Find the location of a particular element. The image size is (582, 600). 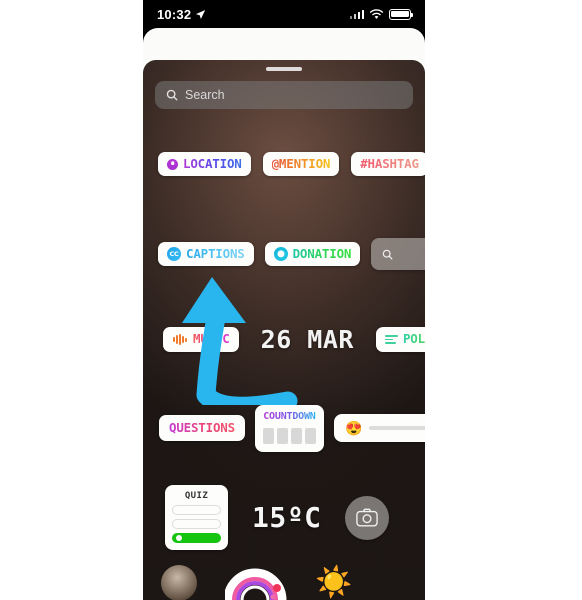

status-bar-left: 10:32 is located at coordinates (181, 14).